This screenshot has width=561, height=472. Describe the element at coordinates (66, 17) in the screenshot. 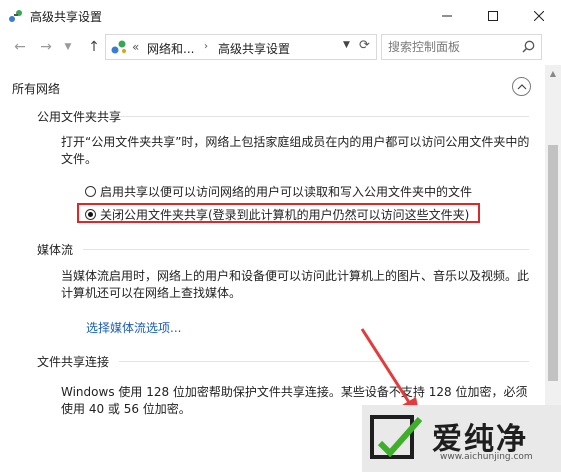

I see `window-title: 高级共享设置` at that location.